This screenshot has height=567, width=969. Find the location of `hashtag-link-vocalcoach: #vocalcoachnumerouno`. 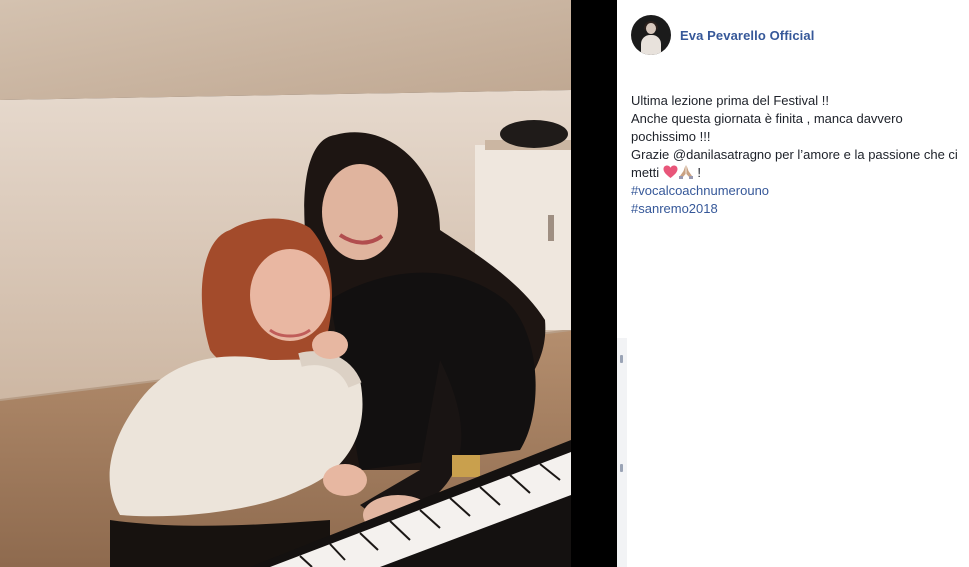

hashtag-link-vocalcoach: #vocalcoachnumerouno is located at coordinates (796, 191).